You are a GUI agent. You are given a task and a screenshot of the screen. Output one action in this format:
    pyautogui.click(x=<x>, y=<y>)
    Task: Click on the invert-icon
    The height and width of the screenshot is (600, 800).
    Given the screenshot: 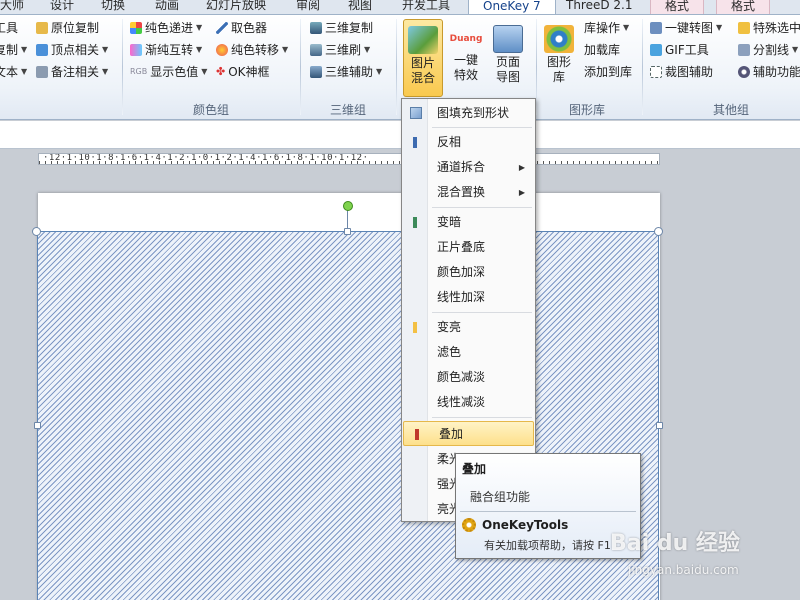 What is the action you would take?
    pyautogui.click(x=415, y=142)
    